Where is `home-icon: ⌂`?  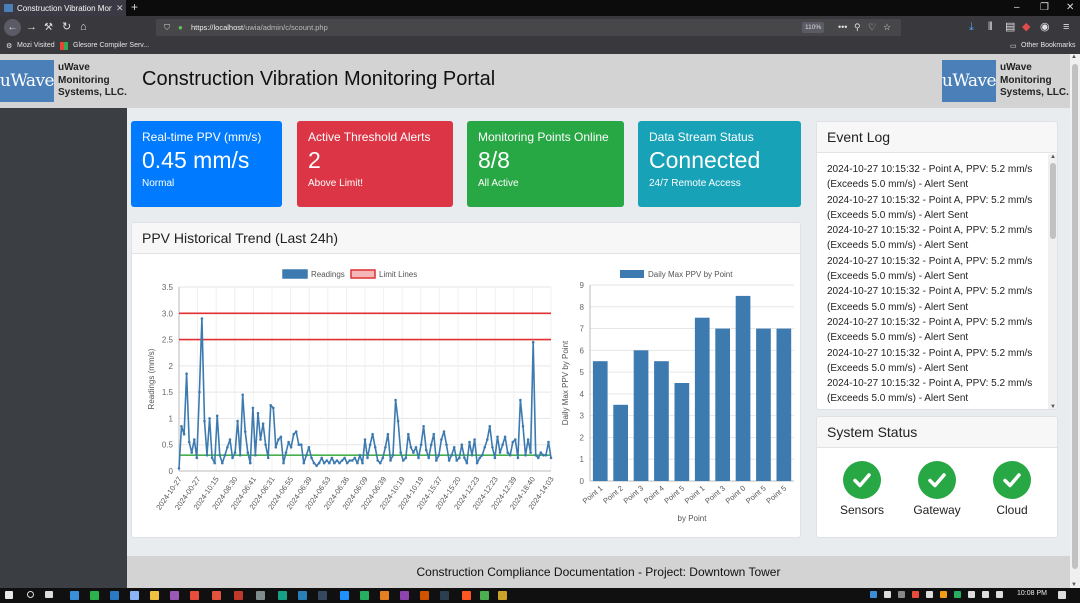
home-icon: ⌂ is located at coordinates (83, 27).